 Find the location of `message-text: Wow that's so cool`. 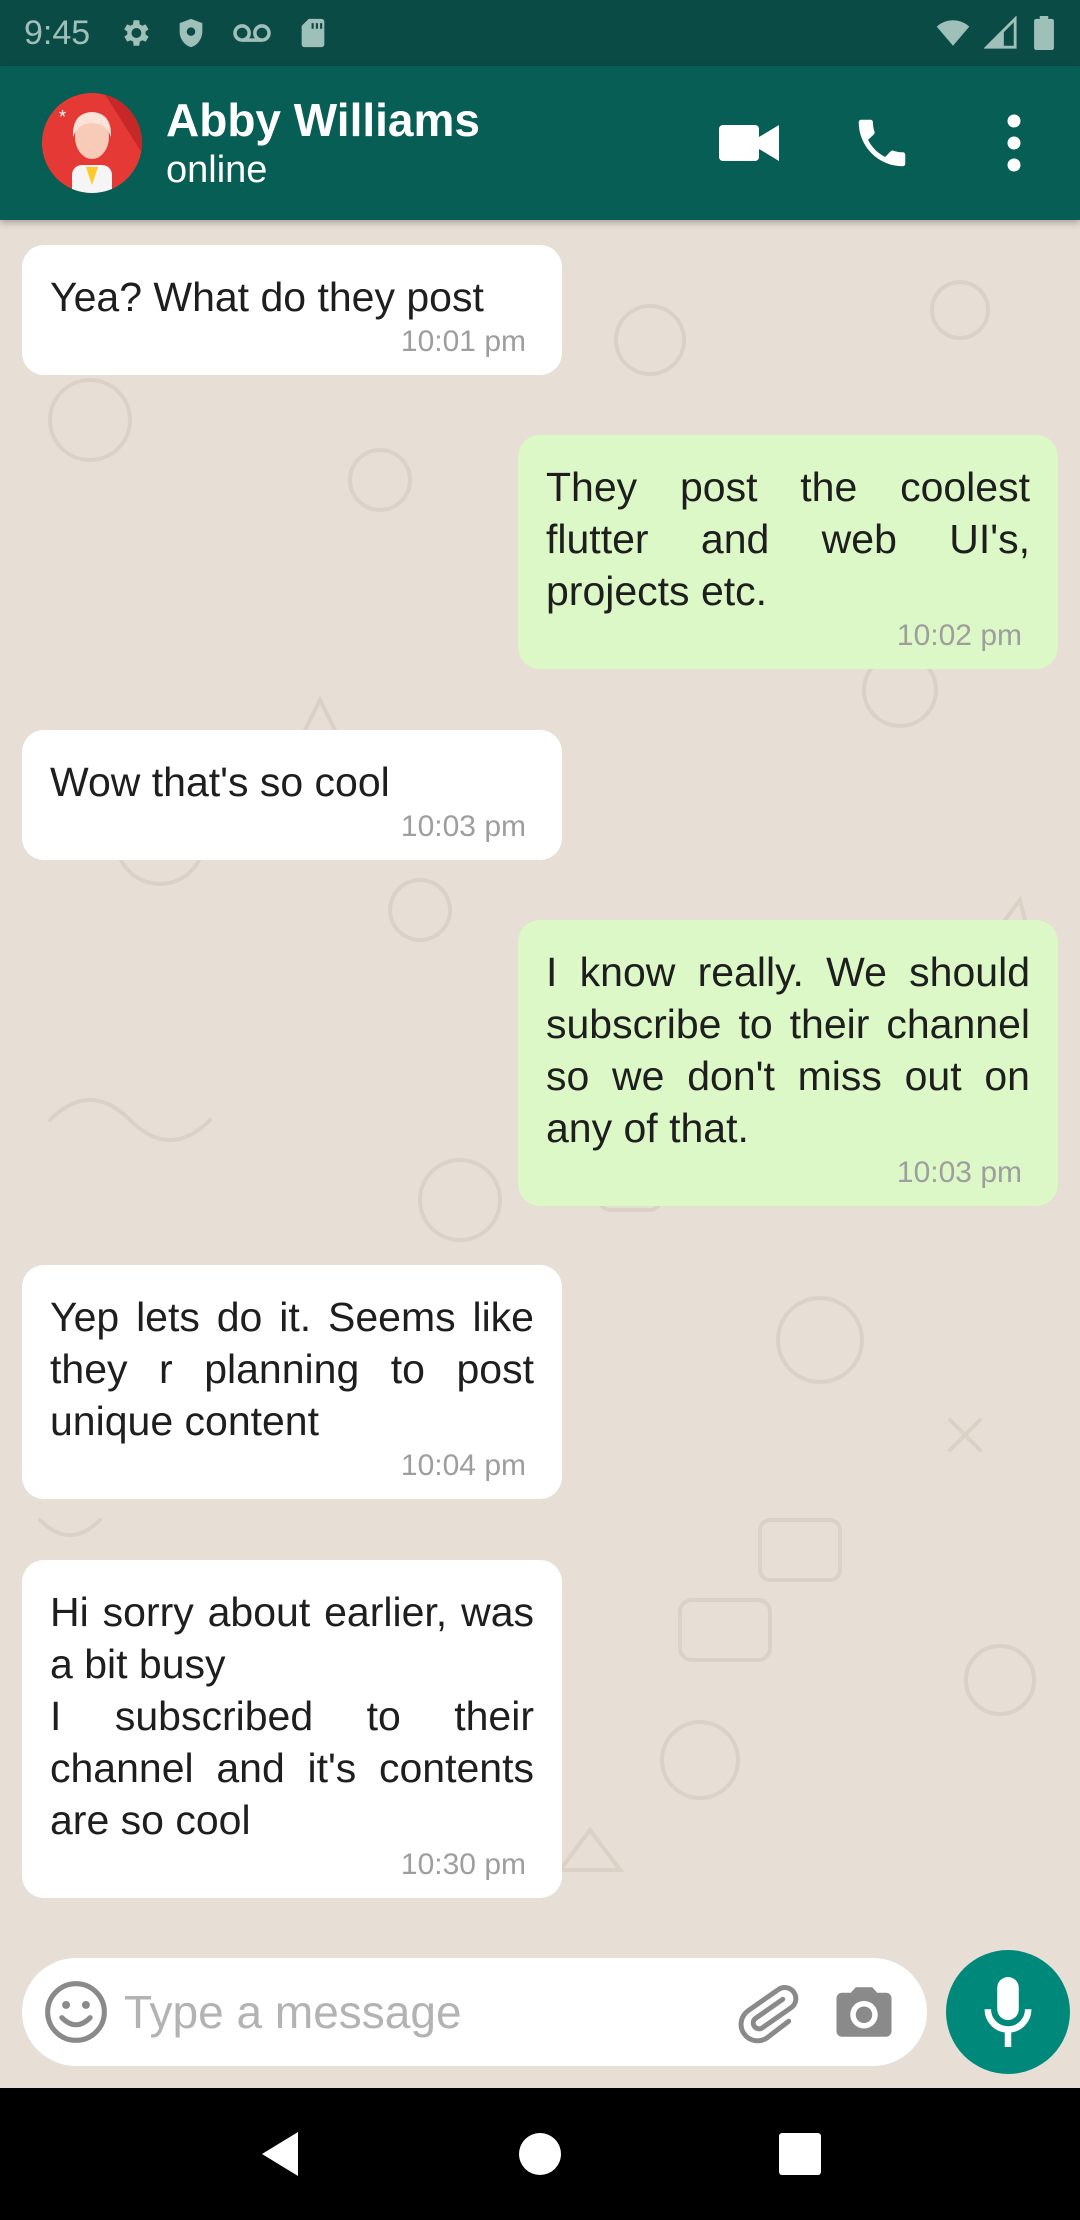

message-text: Wow that's so cool is located at coordinates (220, 782).